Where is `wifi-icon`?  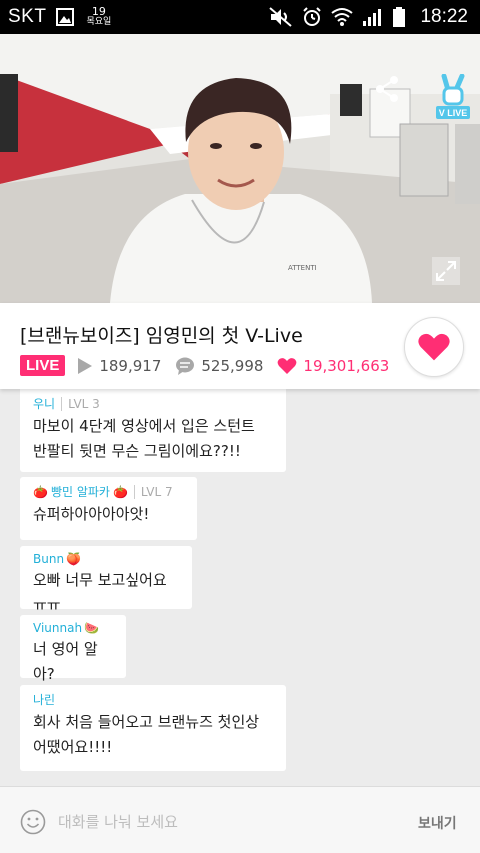
wifi-icon is located at coordinates (342, 17).